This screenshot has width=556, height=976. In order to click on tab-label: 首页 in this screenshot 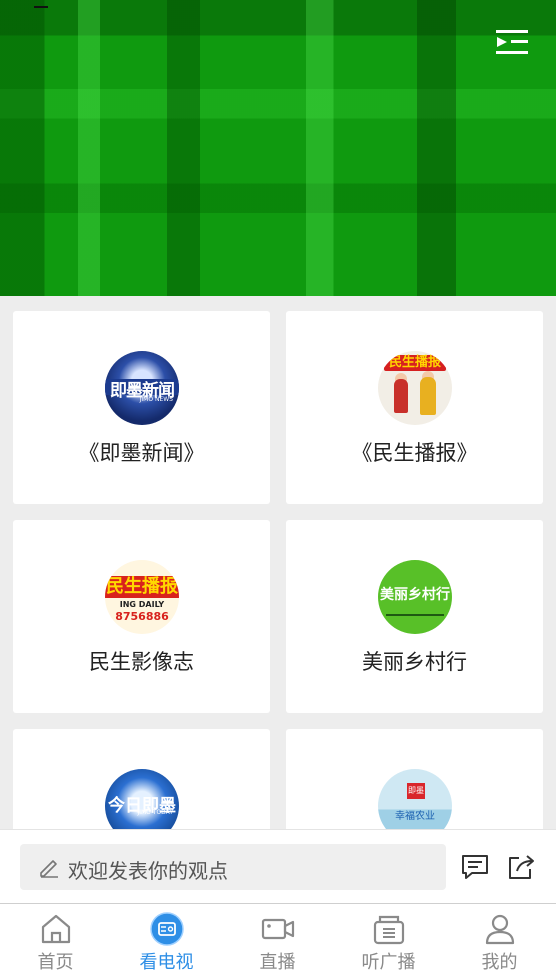, I will do `click(55, 962)`.